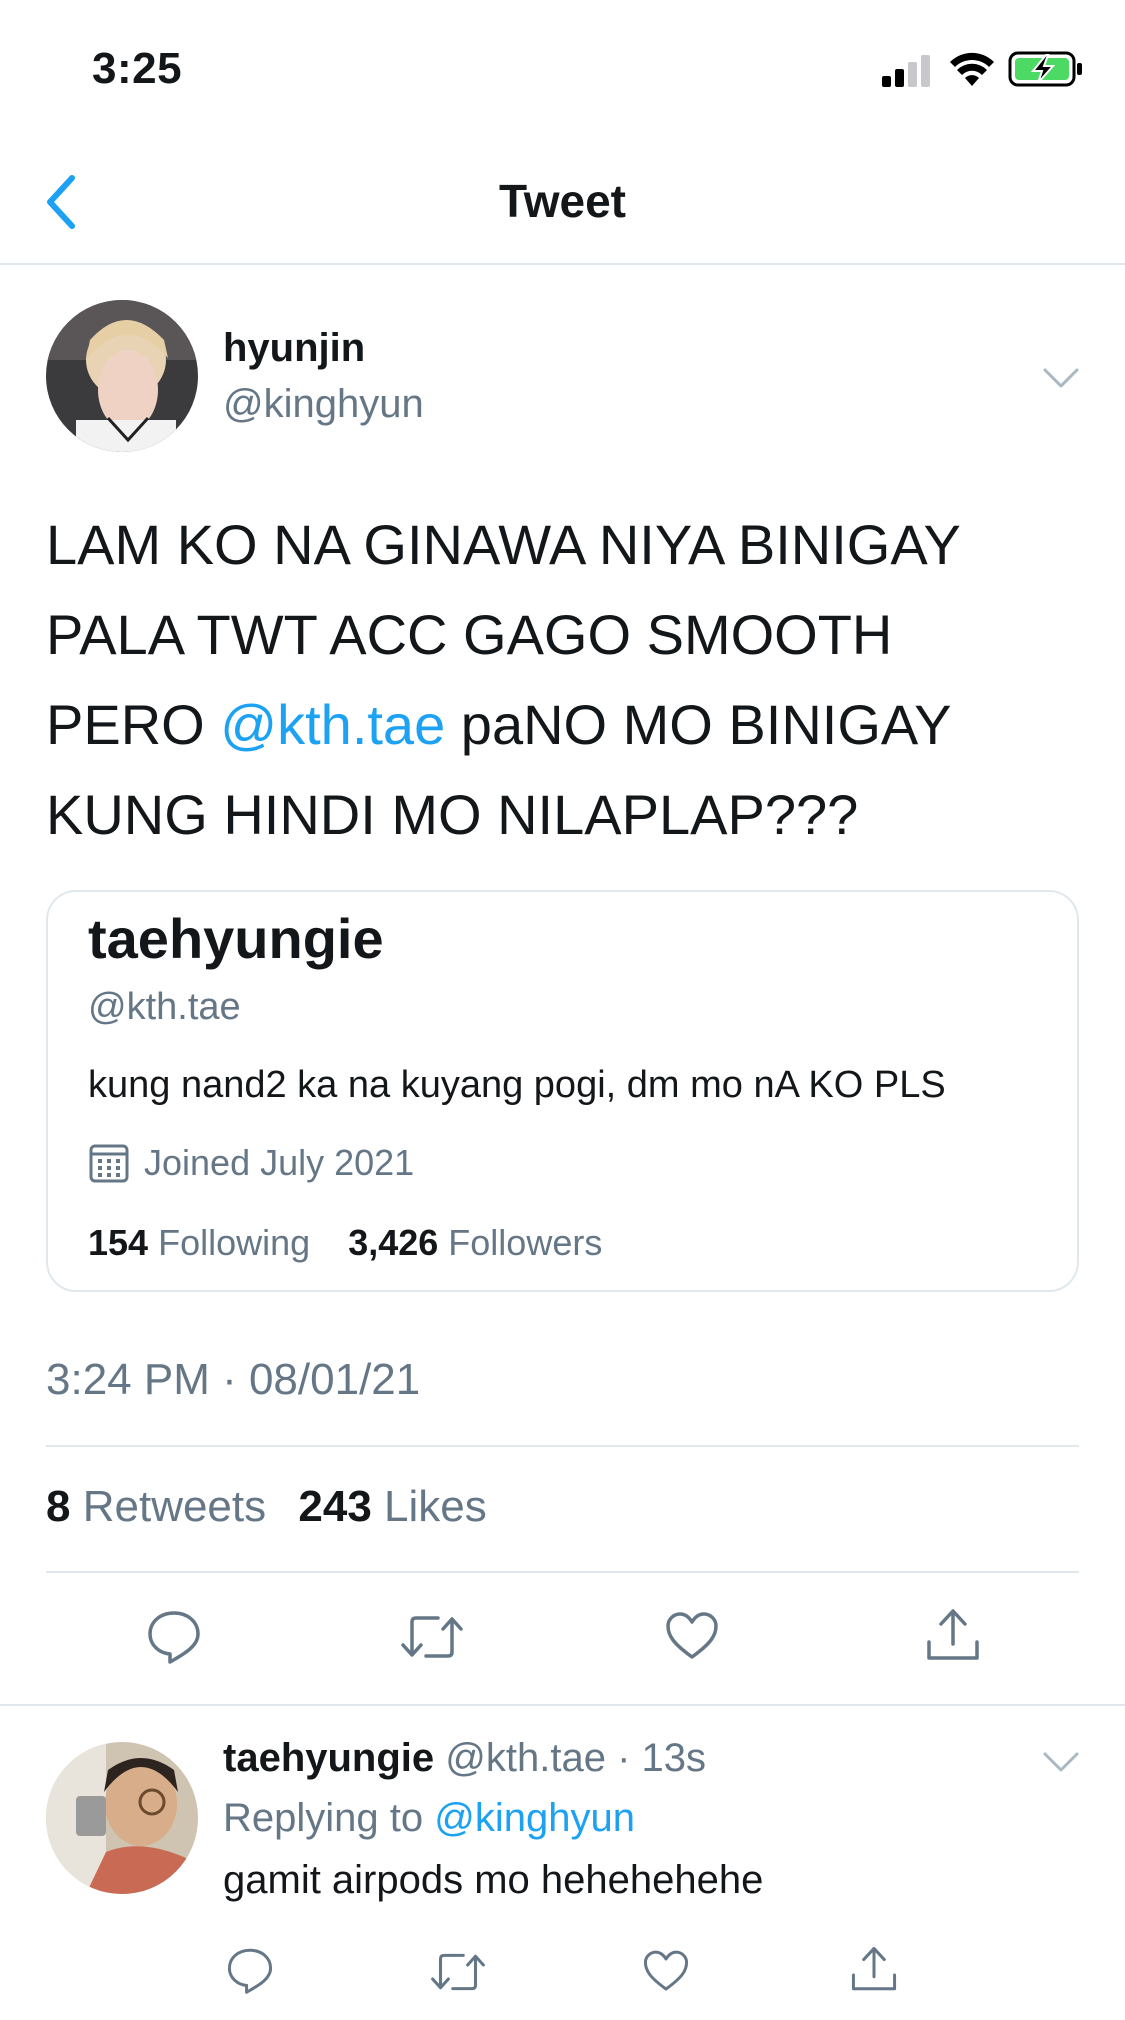 The image size is (1125, 2020). Describe the element at coordinates (429, 1818) in the screenshot. I see `replying-to: Replying to @kinghyun` at that location.